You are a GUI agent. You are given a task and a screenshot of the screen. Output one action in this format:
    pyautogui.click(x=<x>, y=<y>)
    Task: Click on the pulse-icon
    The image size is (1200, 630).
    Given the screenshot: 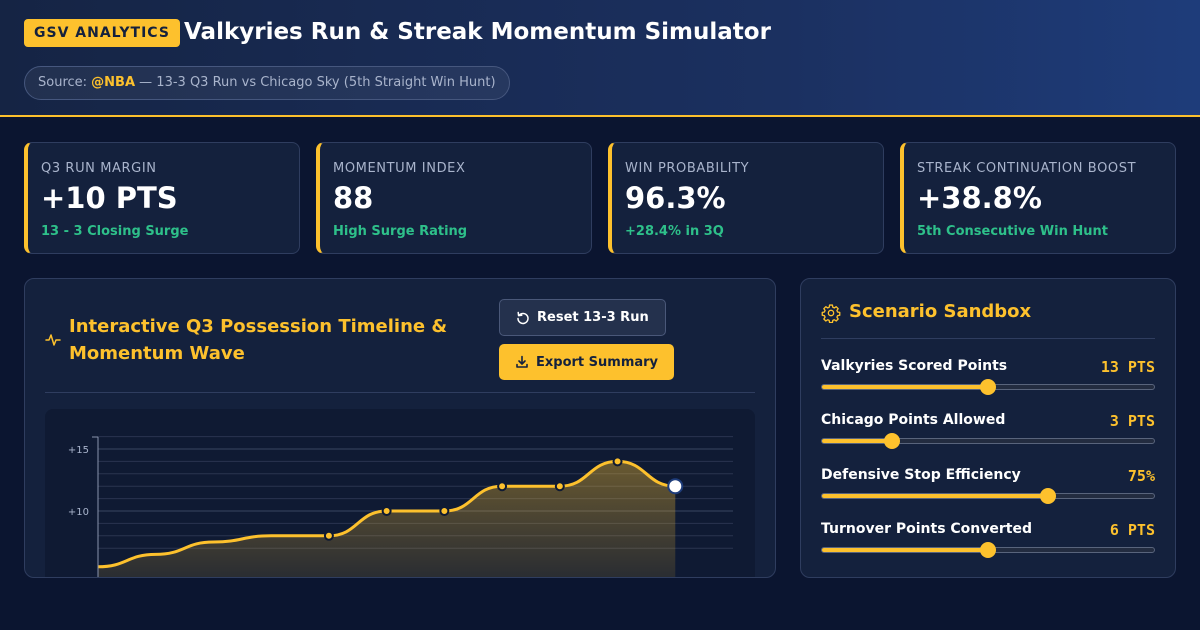 What is the action you would take?
    pyautogui.click(x=53, y=340)
    